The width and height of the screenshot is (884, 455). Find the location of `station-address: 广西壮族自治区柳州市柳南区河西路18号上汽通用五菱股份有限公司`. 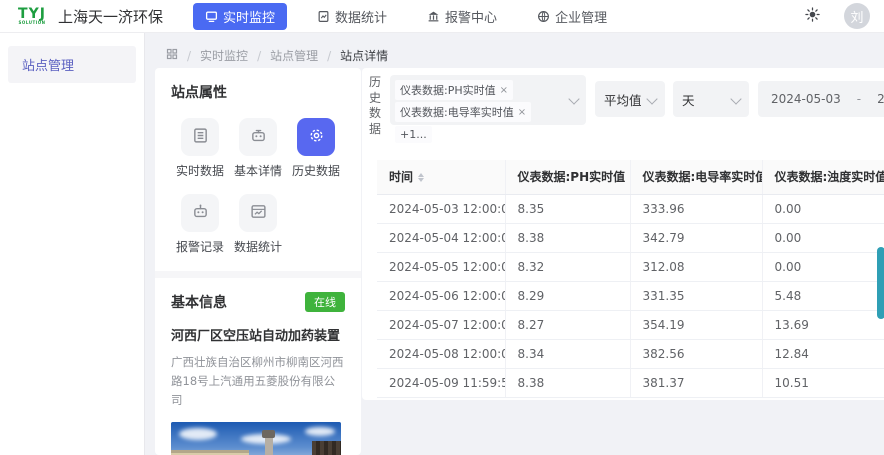

station-address: 广西壮族自治区柳州市柳南区河西路18号上汽通用五菱股份有限公司 is located at coordinates (257, 380).